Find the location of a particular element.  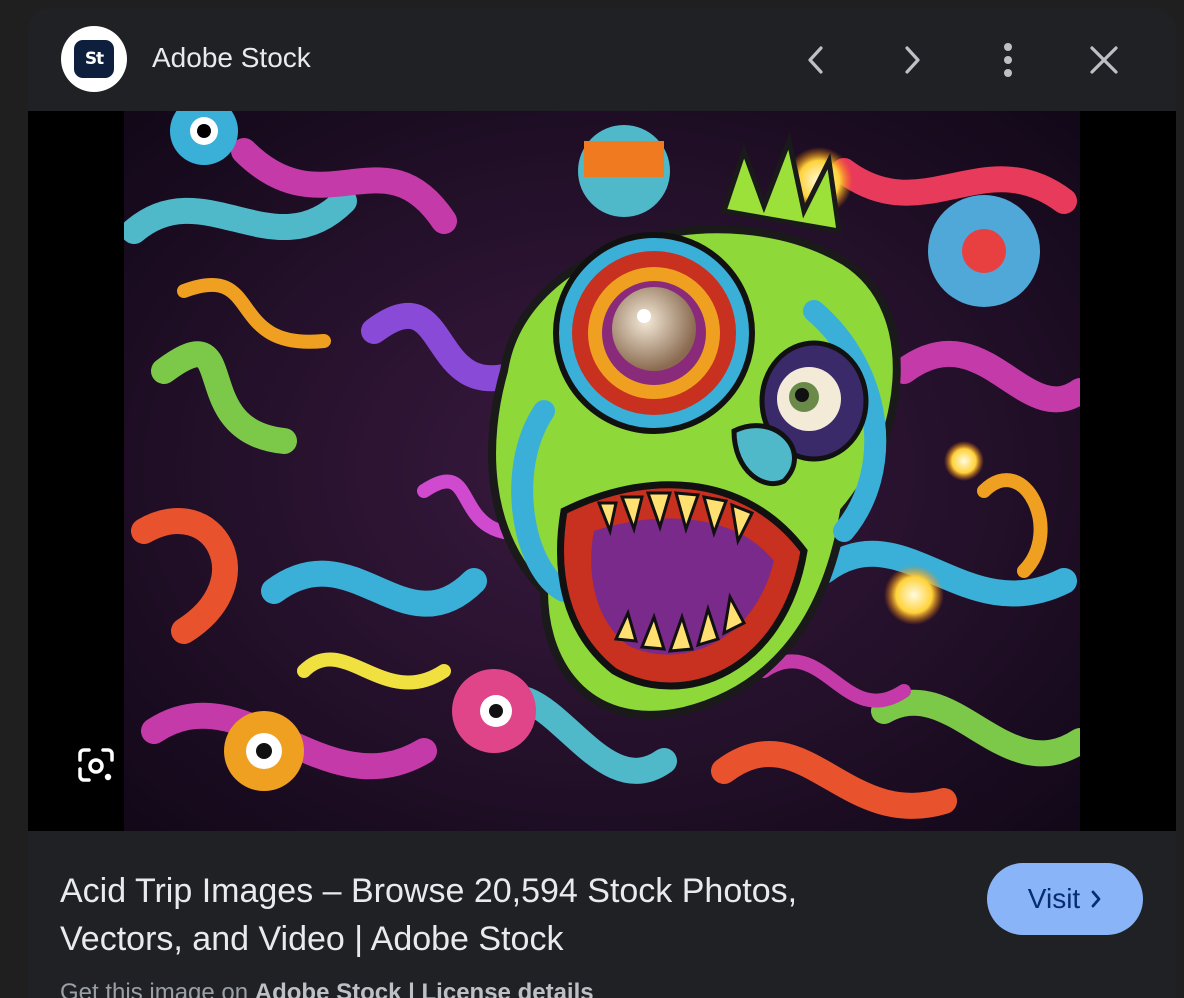

license-details-link: Adobe Stock | License details is located at coordinates (424, 988).